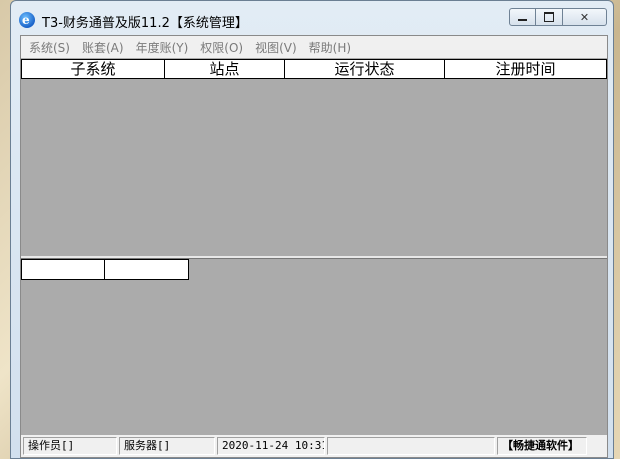  What do you see at coordinates (167, 446) in the screenshot?
I see `status-server: 服务器[]` at bounding box center [167, 446].